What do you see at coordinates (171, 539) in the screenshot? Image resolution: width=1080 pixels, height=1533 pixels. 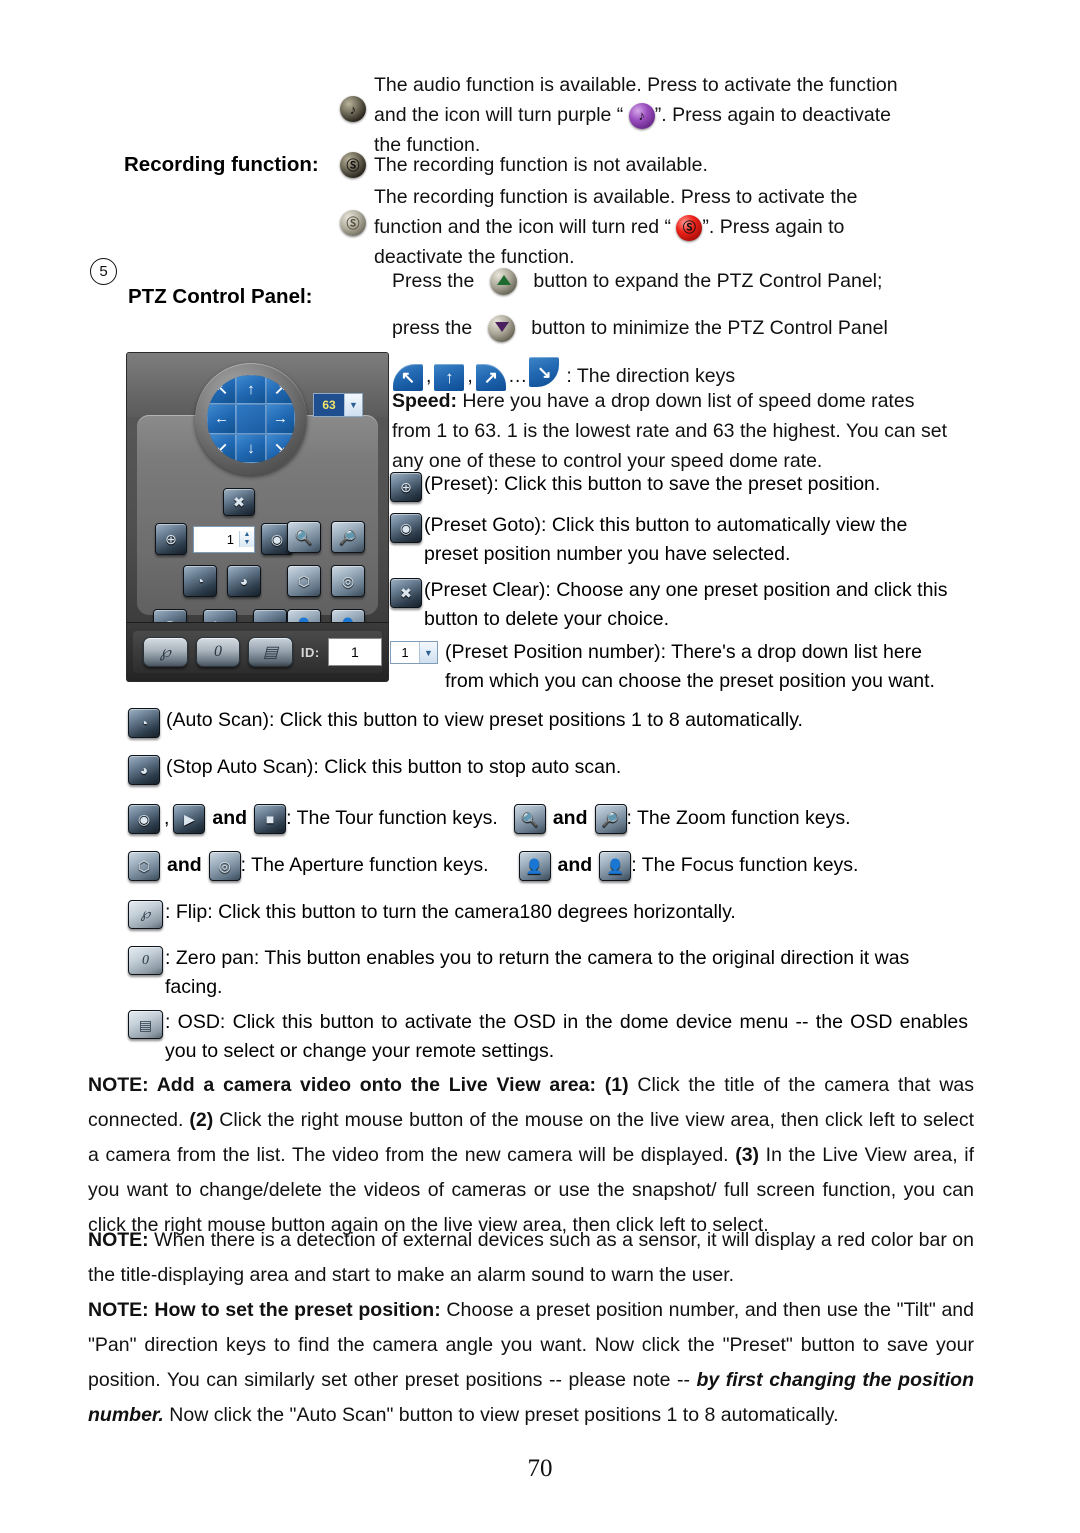 I see `ptz-preset-button: ⊕` at bounding box center [171, 539].